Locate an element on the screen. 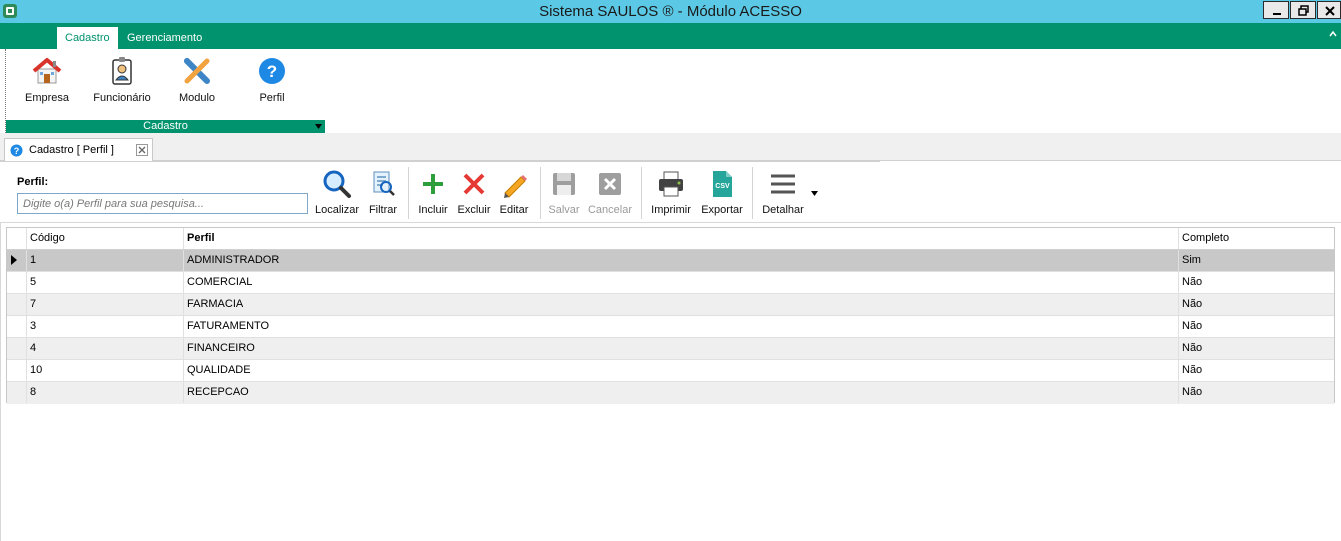  plus-icon is located at coordinates (433, 184).